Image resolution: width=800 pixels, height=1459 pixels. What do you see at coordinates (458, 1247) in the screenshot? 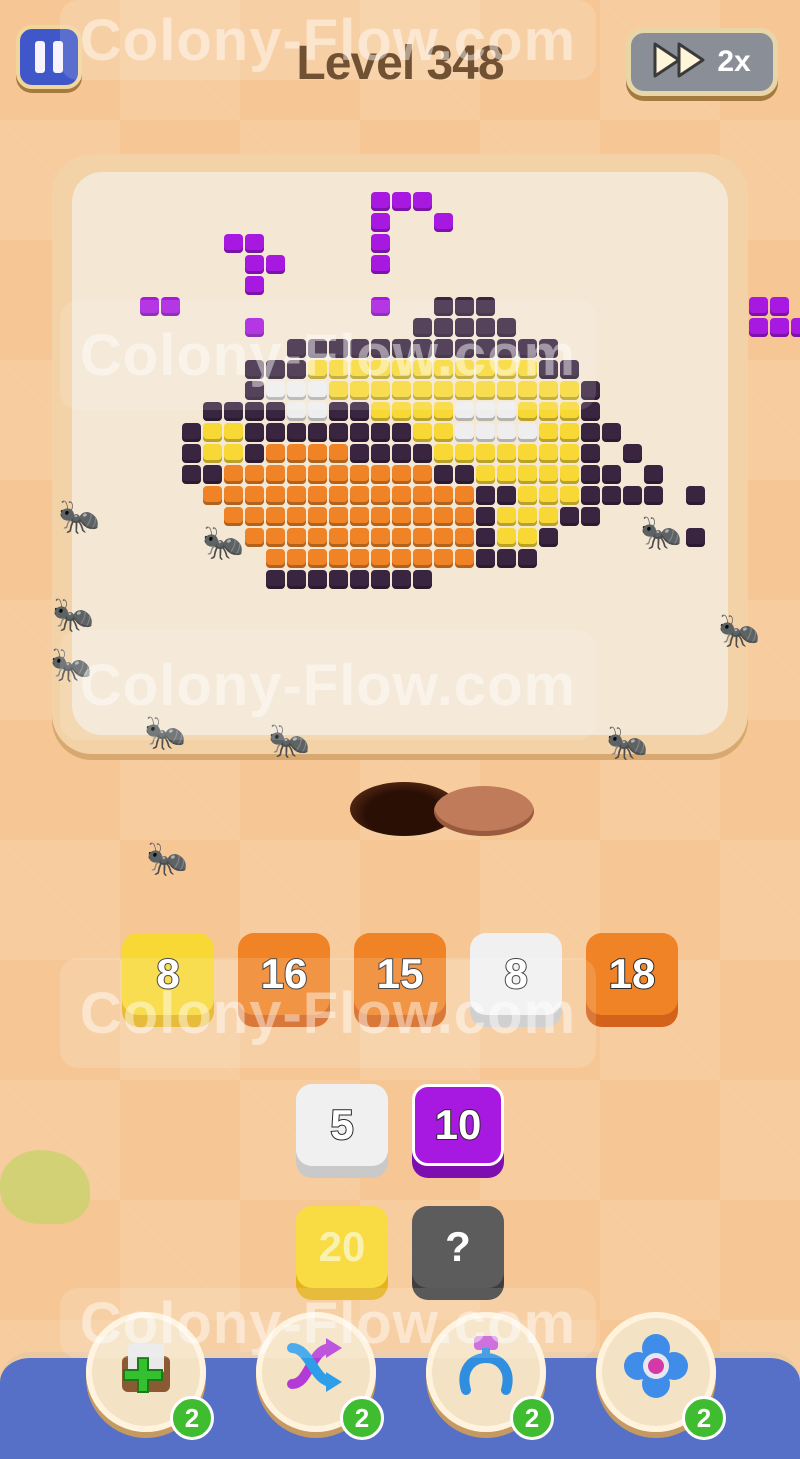
I see `stack-tile: ?` at bounding box center [458, 1247].